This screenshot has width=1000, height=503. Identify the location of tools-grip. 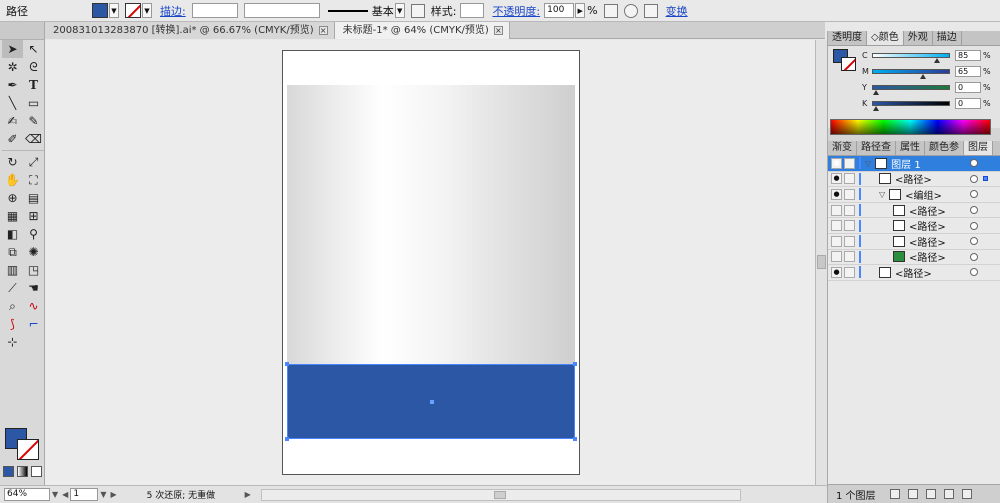
(22, 31).